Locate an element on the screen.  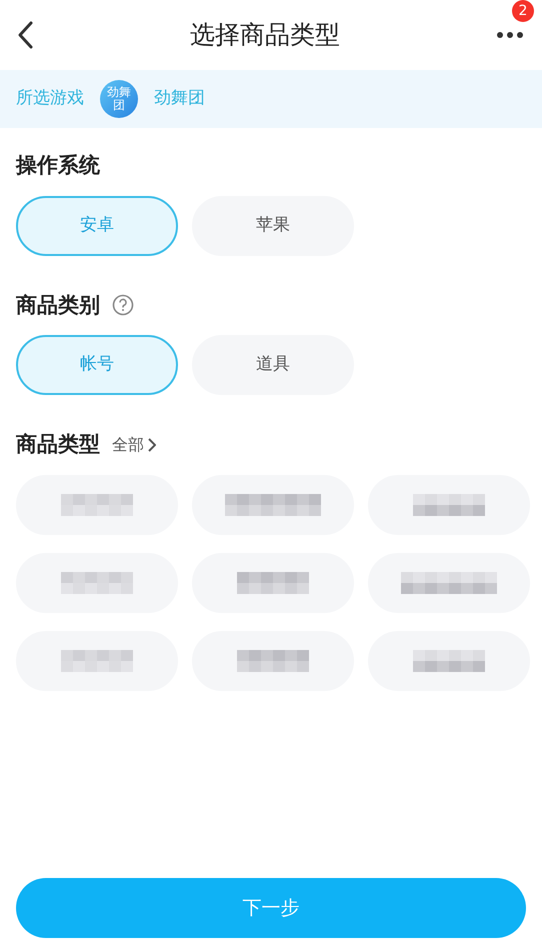
notification-badge: 2 is located at coordinates (523, 11).